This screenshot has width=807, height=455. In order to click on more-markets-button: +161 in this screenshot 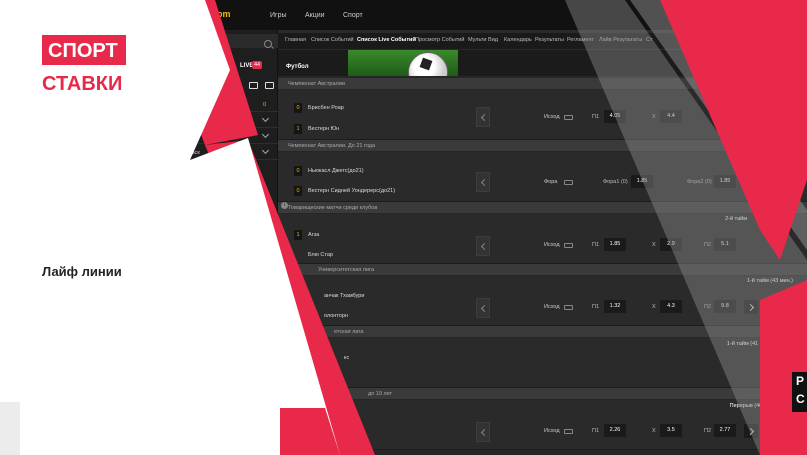, I will do `click(771, 431)`.